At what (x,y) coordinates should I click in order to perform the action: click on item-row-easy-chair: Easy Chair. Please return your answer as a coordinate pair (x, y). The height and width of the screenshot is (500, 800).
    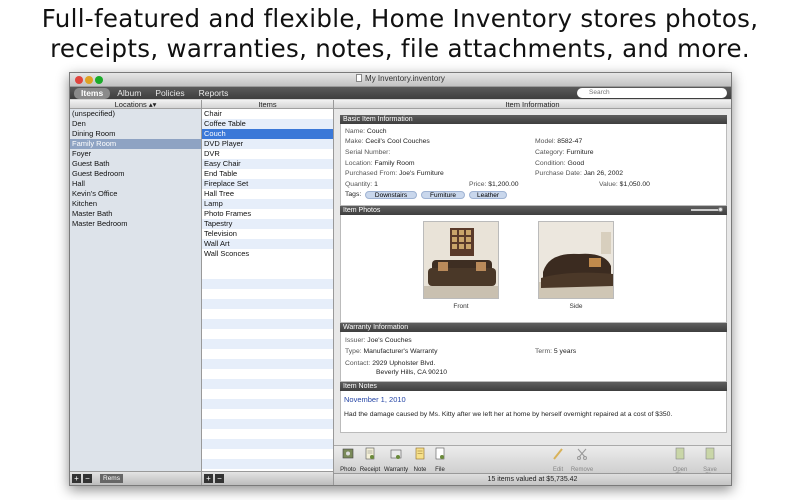
    Looking at the image, I should click on (267, 164).